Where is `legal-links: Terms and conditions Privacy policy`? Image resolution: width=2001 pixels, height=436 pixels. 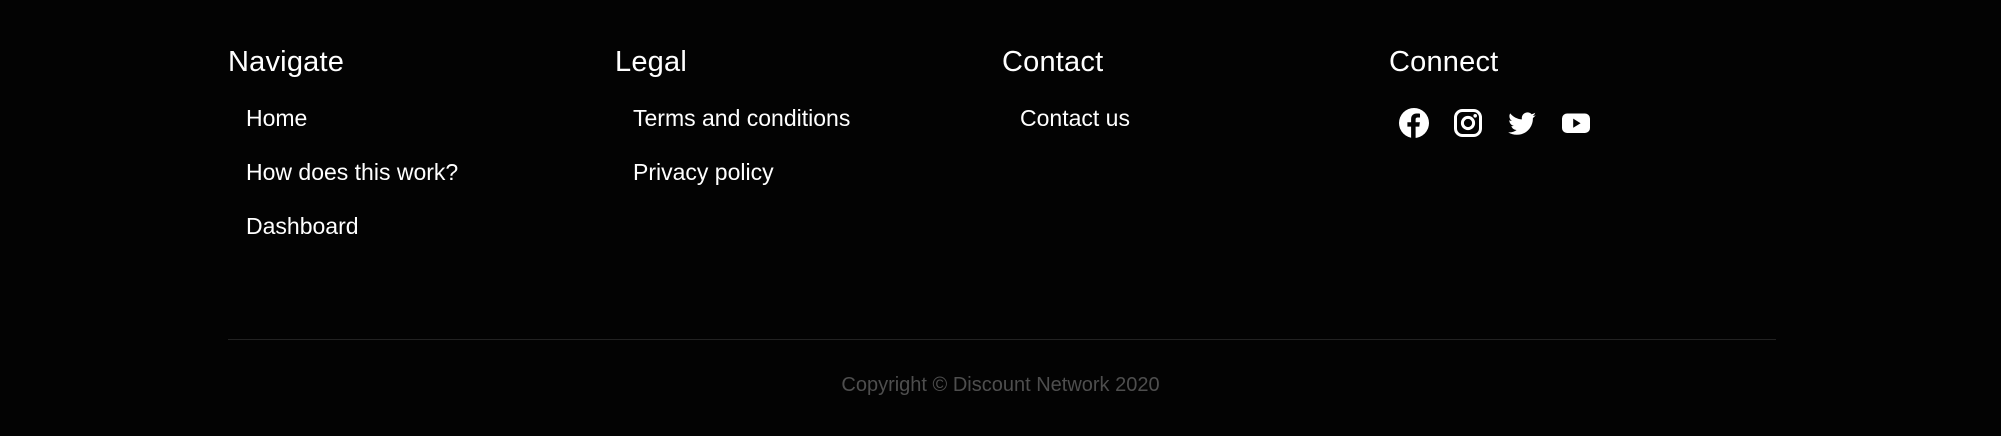
legal-links: Terms and conditions Privacy policy is located at coordinates (808, 158).